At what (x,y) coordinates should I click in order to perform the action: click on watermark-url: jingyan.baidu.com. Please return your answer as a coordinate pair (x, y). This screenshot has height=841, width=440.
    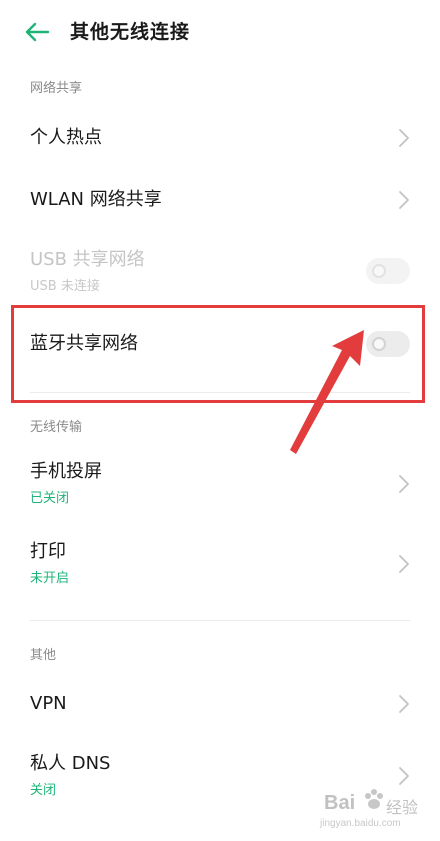
    Looking at the image, I should click on (360, 823).